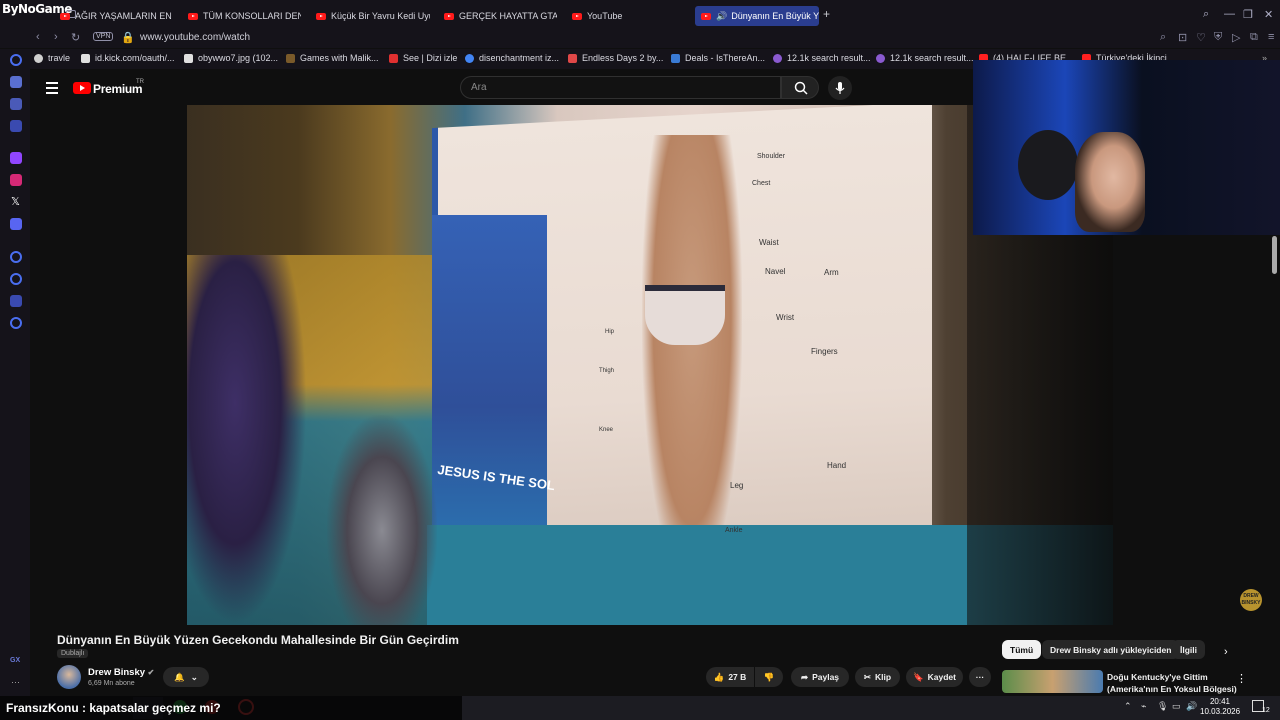 This screenshot has height=720, width=1280. I want to click on microphone-tray-icon: 🎙, so click(1162, 706).